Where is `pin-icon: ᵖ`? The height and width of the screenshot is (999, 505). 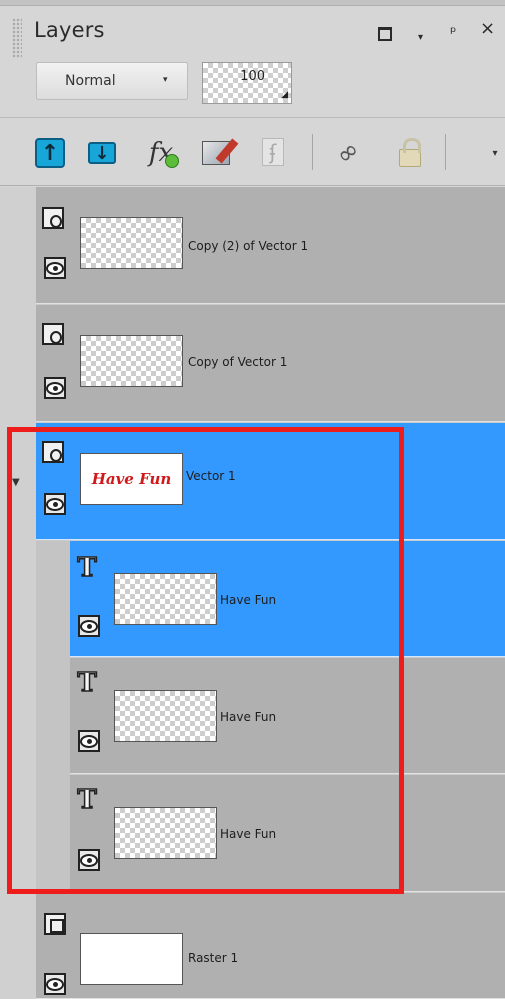 pin-icon: ᵖ is located at coordinates (453, 32).